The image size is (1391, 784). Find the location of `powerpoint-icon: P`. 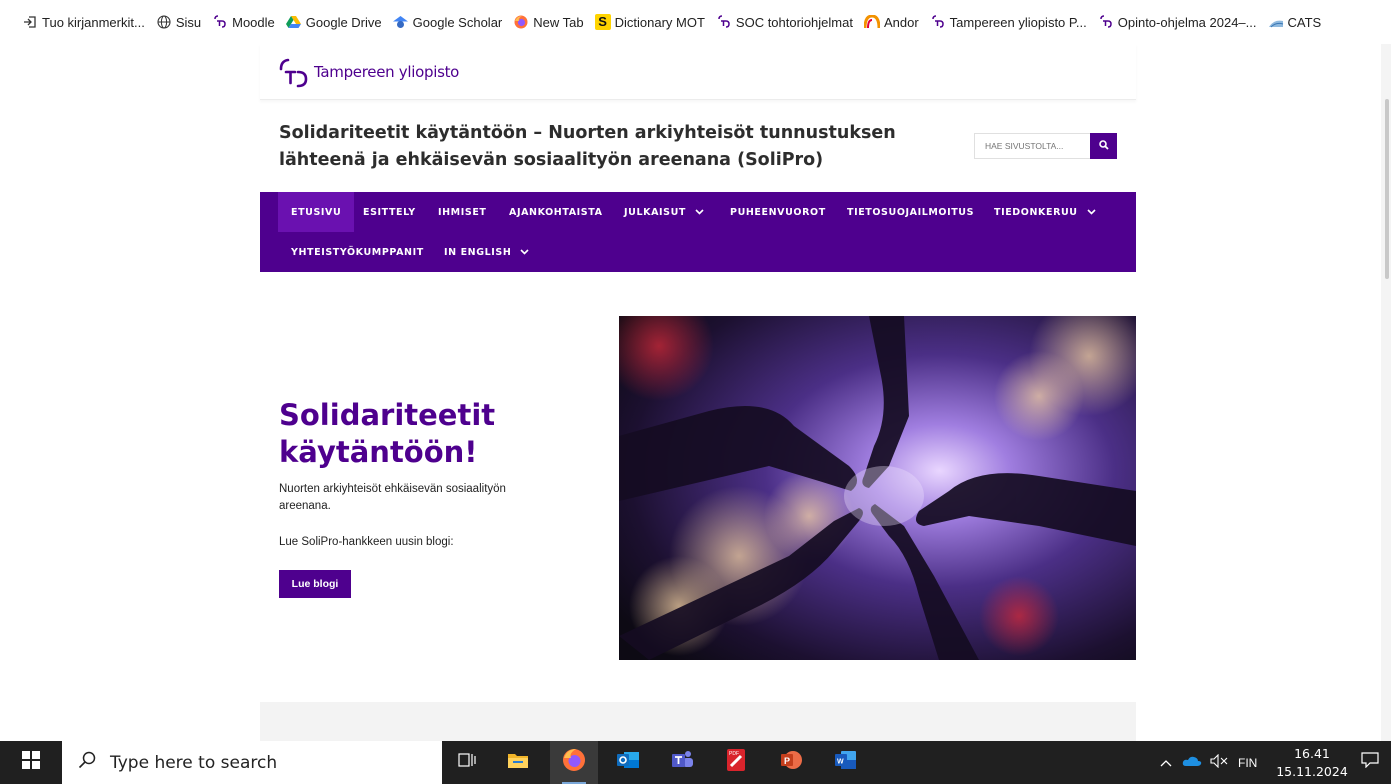

powerpoint-icon: P is located at coordinates (791, 762).